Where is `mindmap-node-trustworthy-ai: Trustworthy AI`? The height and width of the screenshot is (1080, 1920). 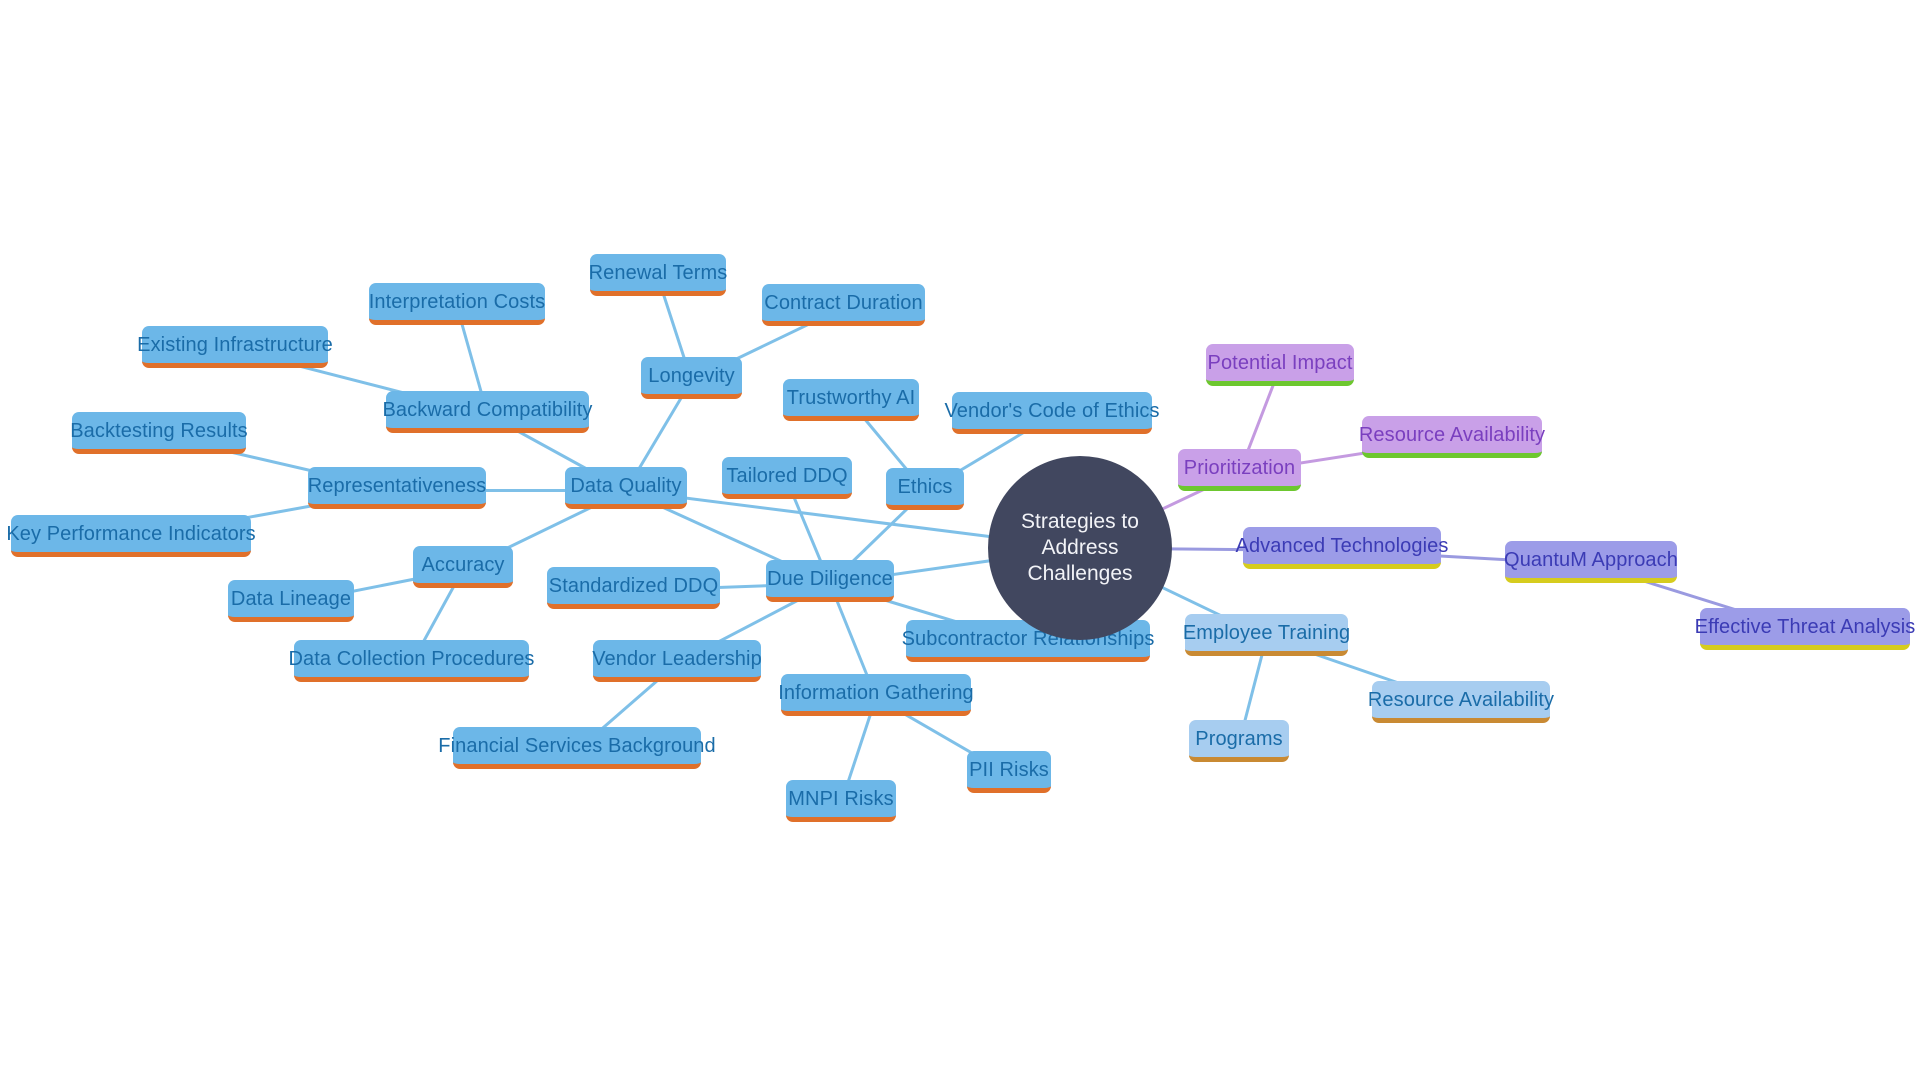
mindmap-node-trustworthy-ai: Trustworthy AI is located at coordinates (851, 400).